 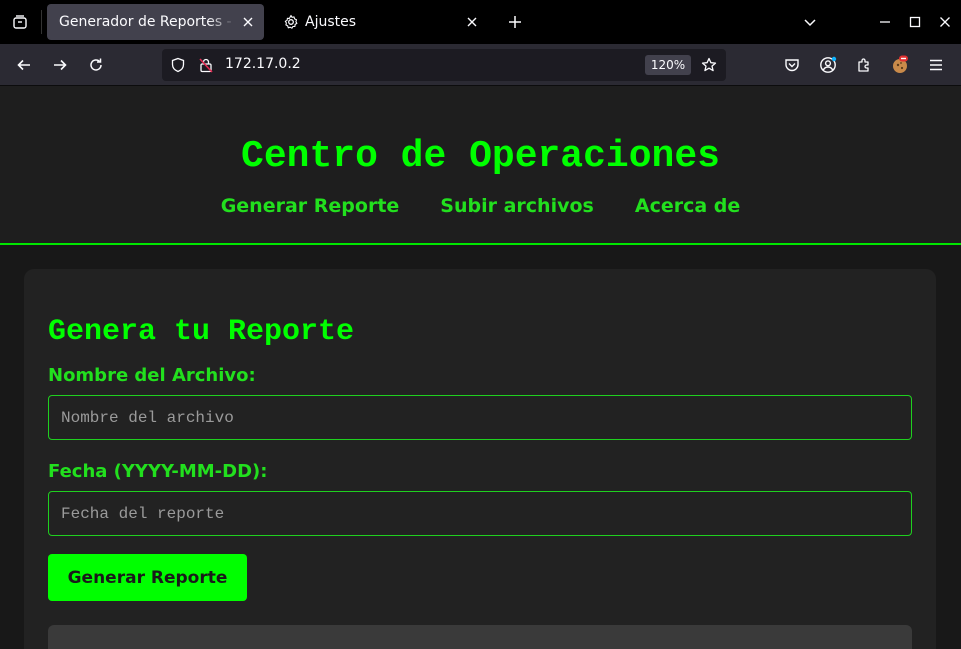 I want to click on reload-icon, so click(x=96, y=65).